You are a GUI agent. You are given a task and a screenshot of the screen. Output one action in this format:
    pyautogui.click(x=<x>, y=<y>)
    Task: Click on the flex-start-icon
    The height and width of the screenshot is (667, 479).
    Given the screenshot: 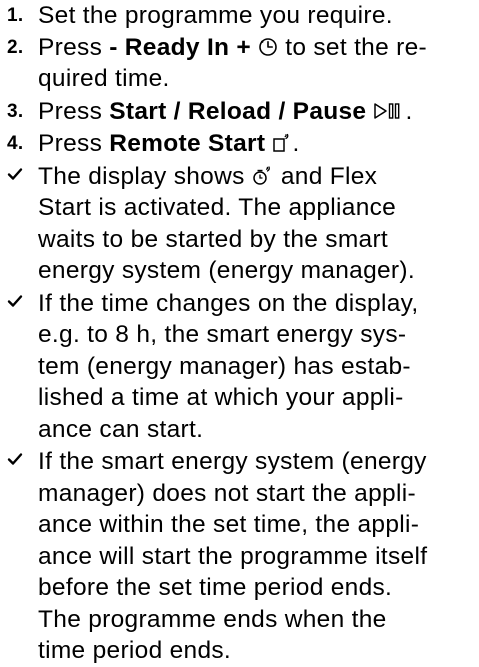 What is the action you would take?
    pyautogui.click(x=263, y=175)
    